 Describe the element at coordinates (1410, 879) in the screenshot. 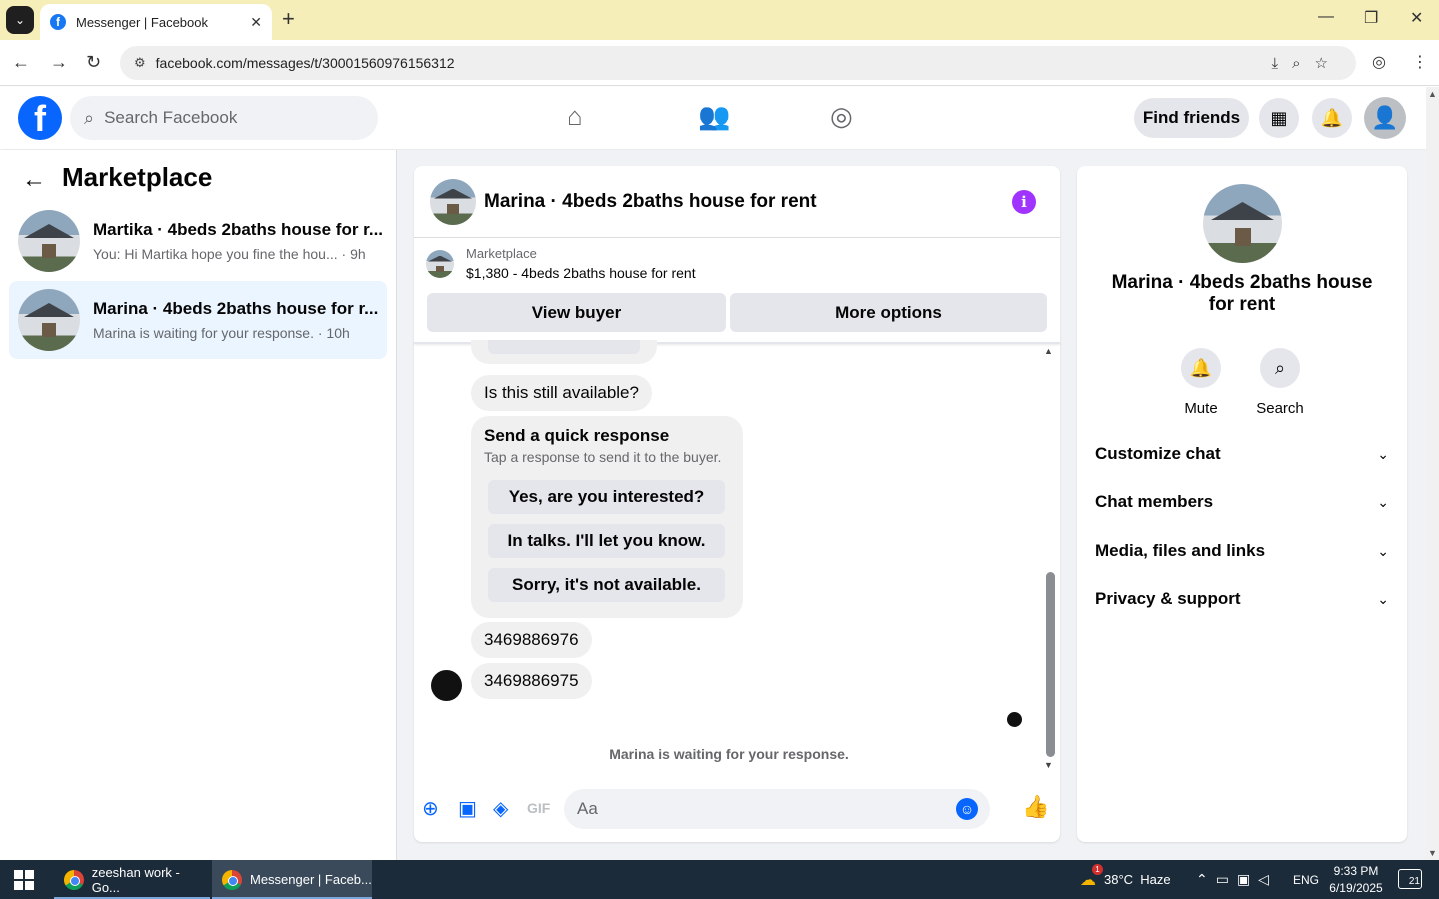

I see `notification-center-icon: 21` at that location.